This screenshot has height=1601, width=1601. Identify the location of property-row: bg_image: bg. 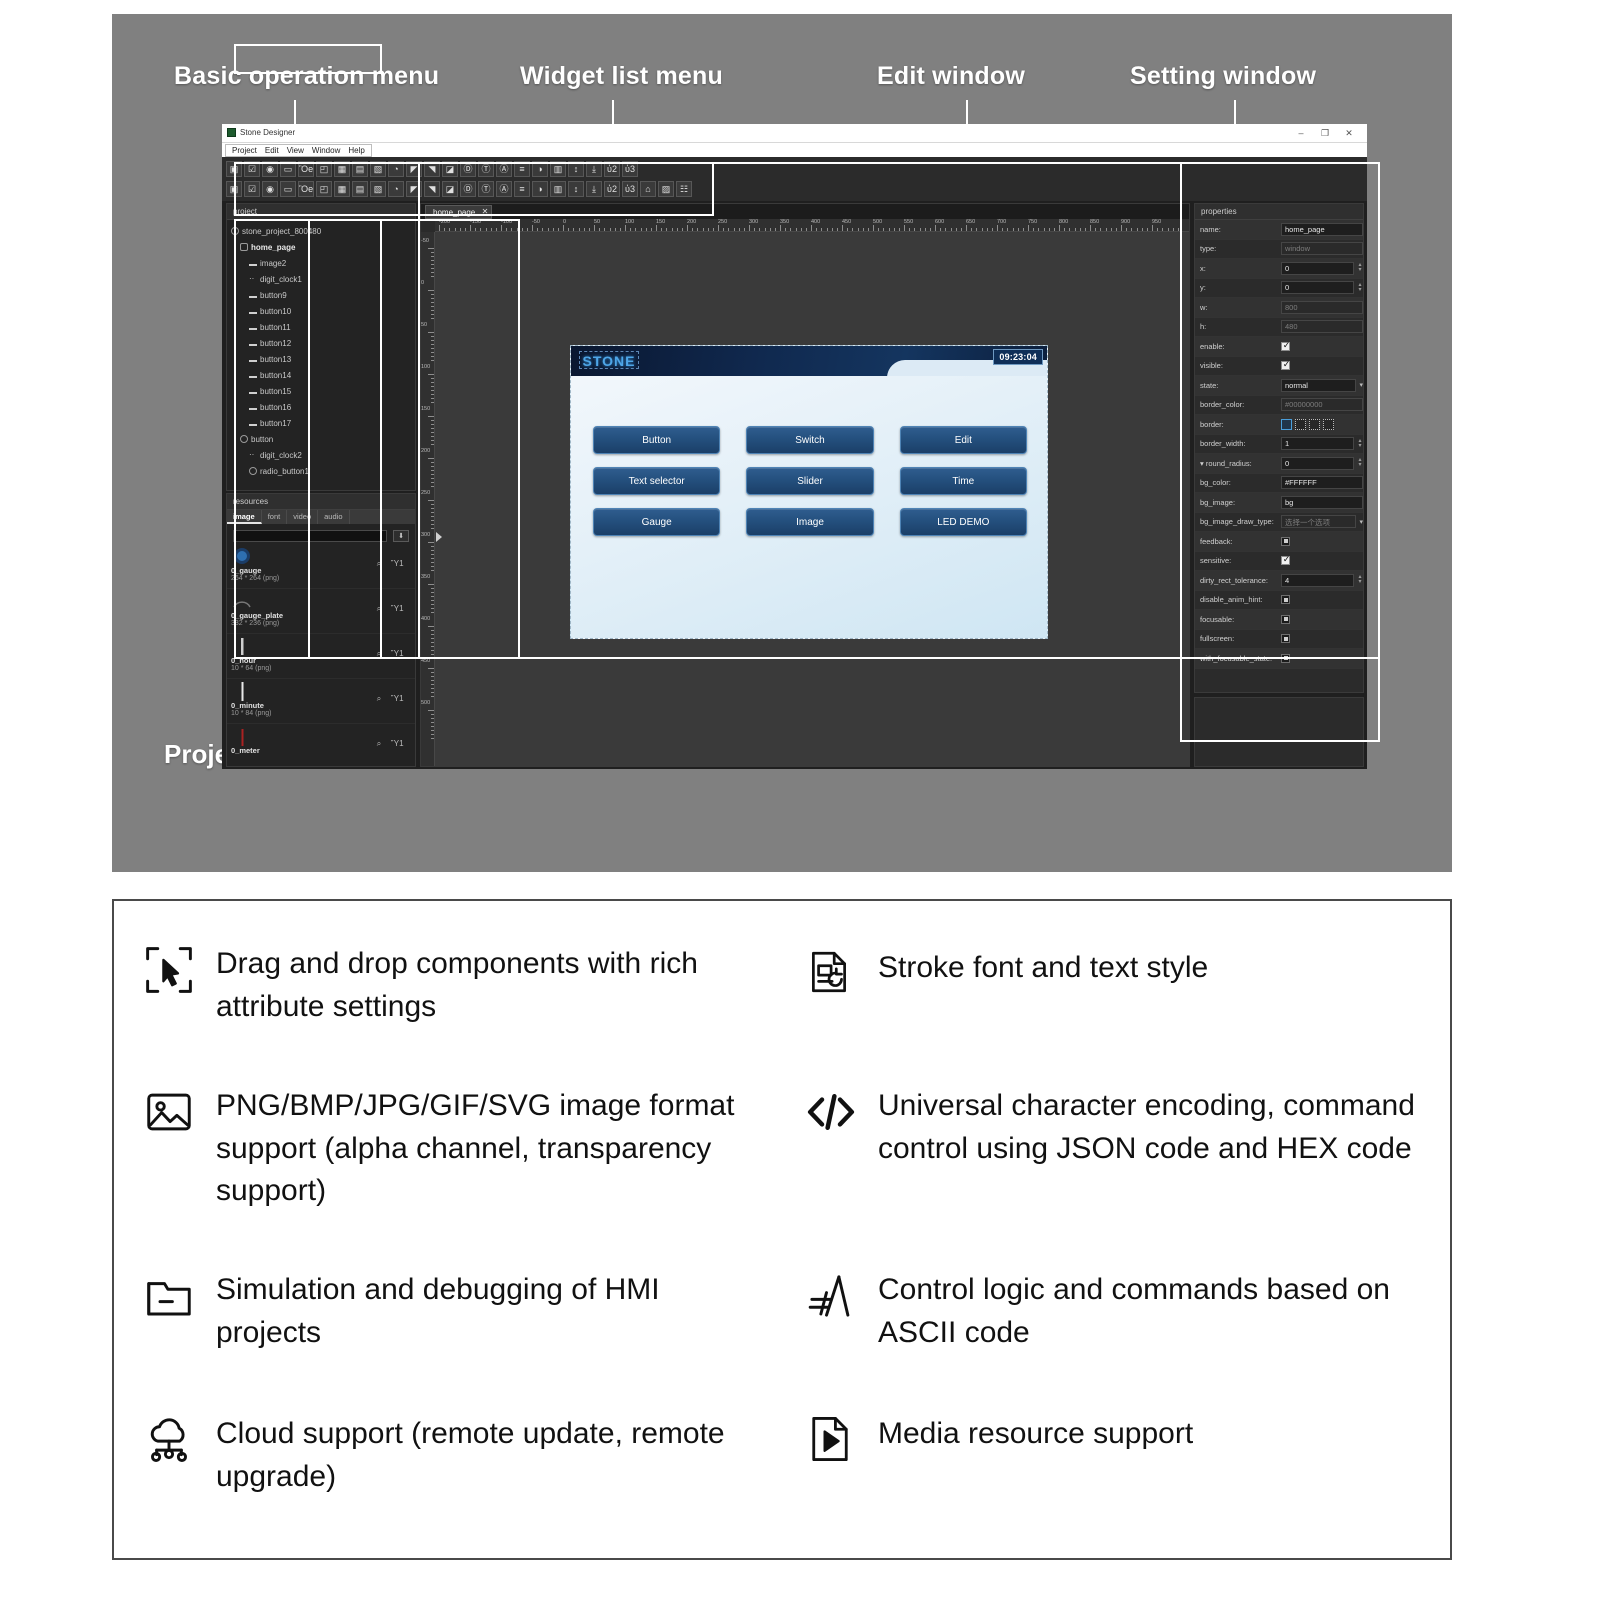
(1279, 503).